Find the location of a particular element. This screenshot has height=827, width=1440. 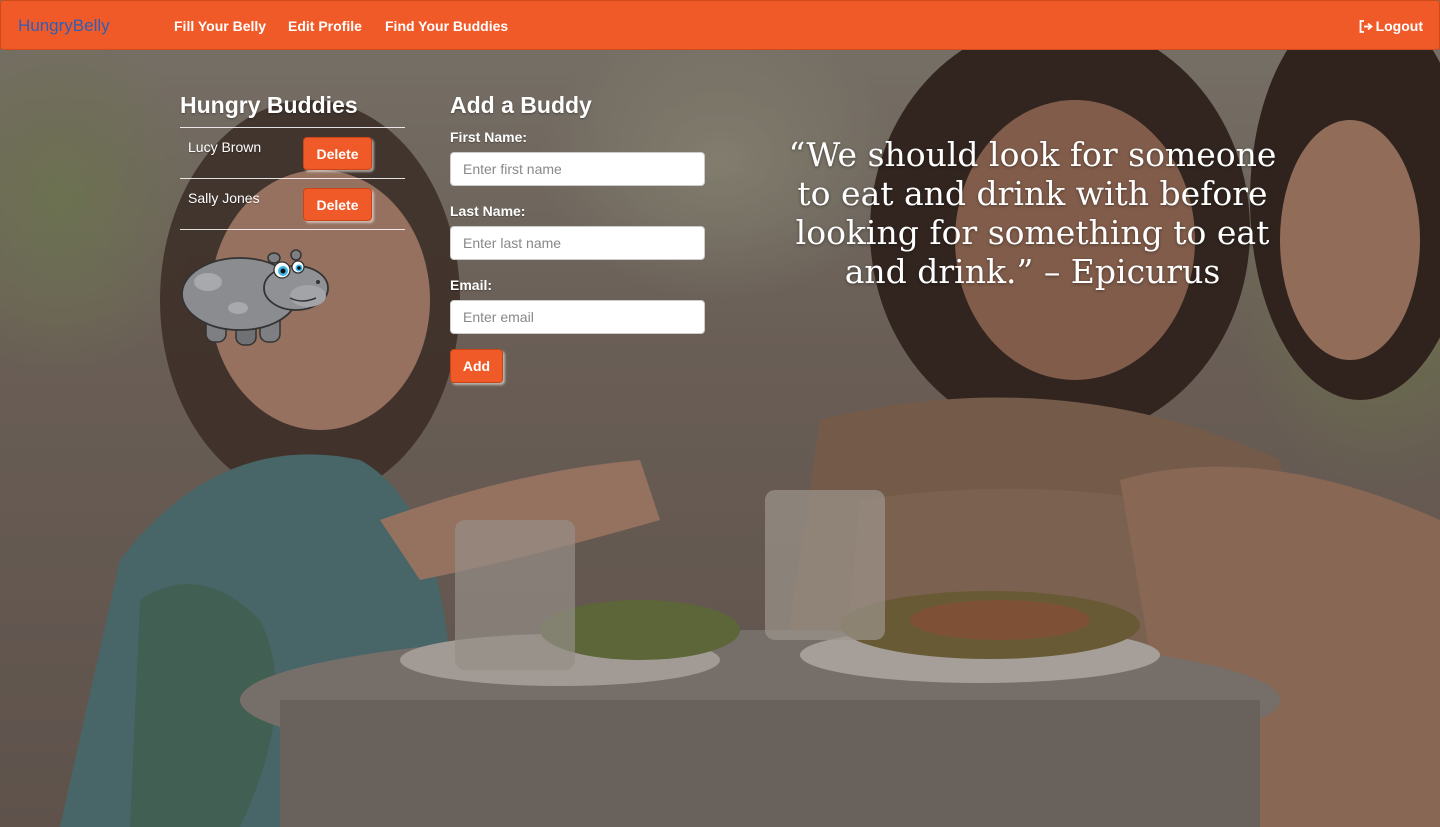

email-label: Email: is located at coordinates (471, 285).